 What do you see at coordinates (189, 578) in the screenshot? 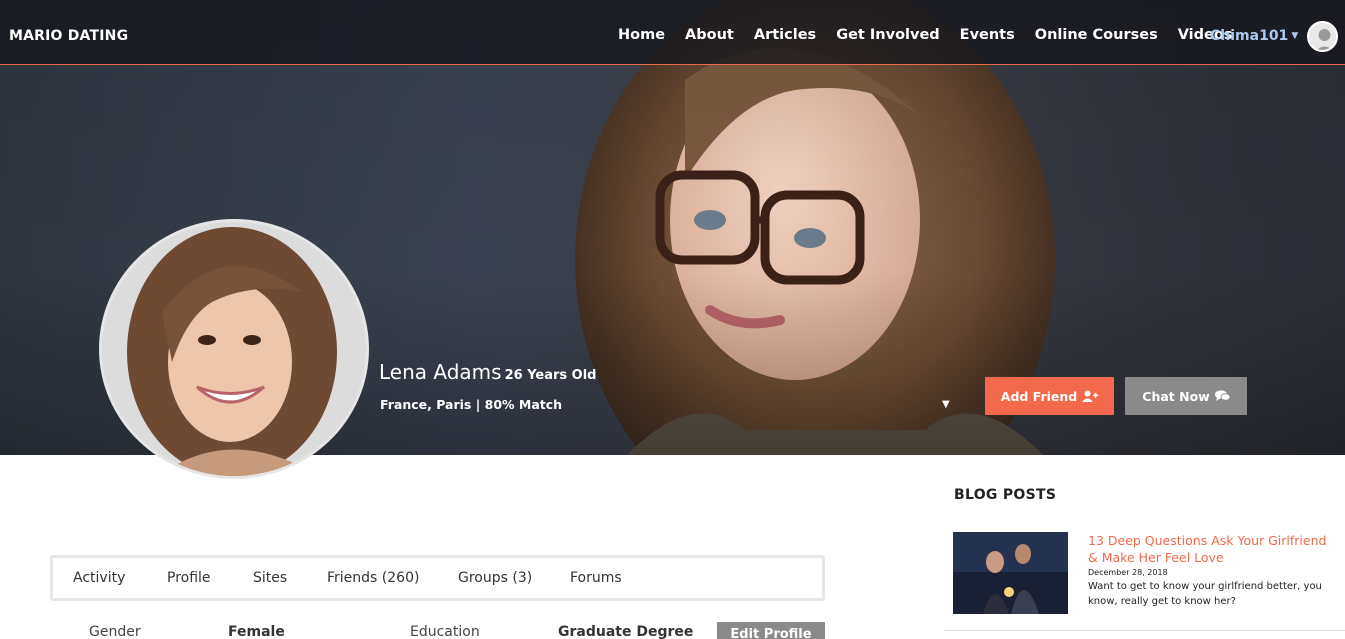
I see `tab-profile: Profile` at bounding box center [189, 578].